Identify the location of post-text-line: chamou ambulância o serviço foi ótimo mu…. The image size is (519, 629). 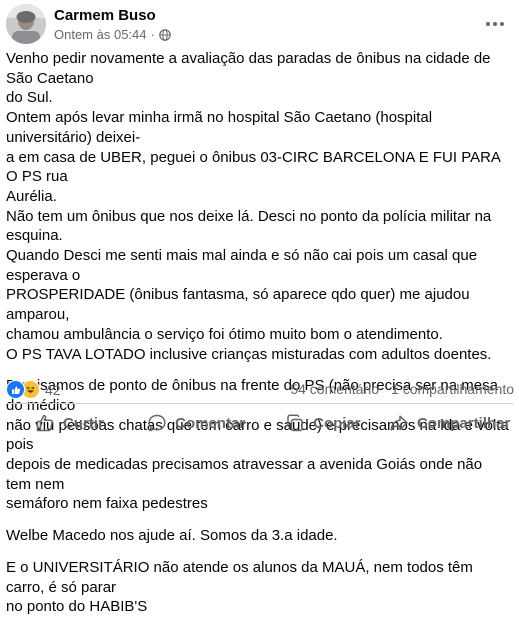
(224, 334).